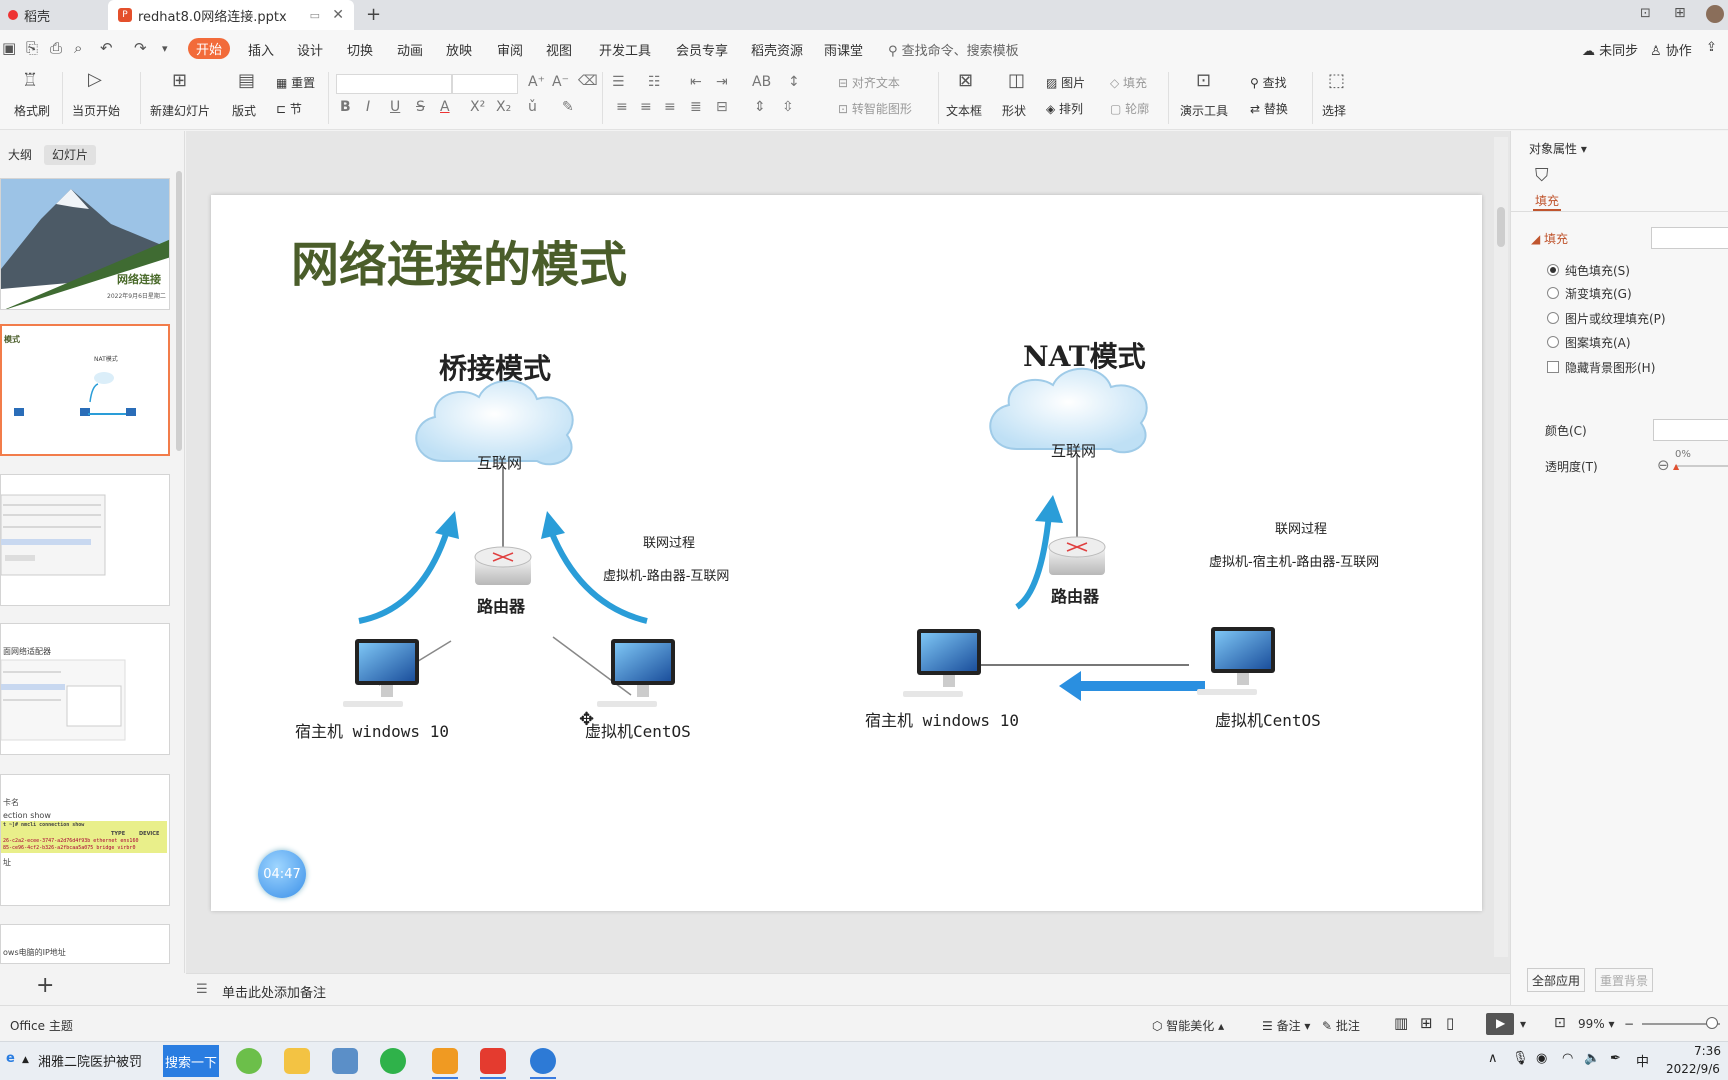 The width and height of the screenshot is (1728, 1080). I want to click on layout-button: 版式, so click(244, 110).